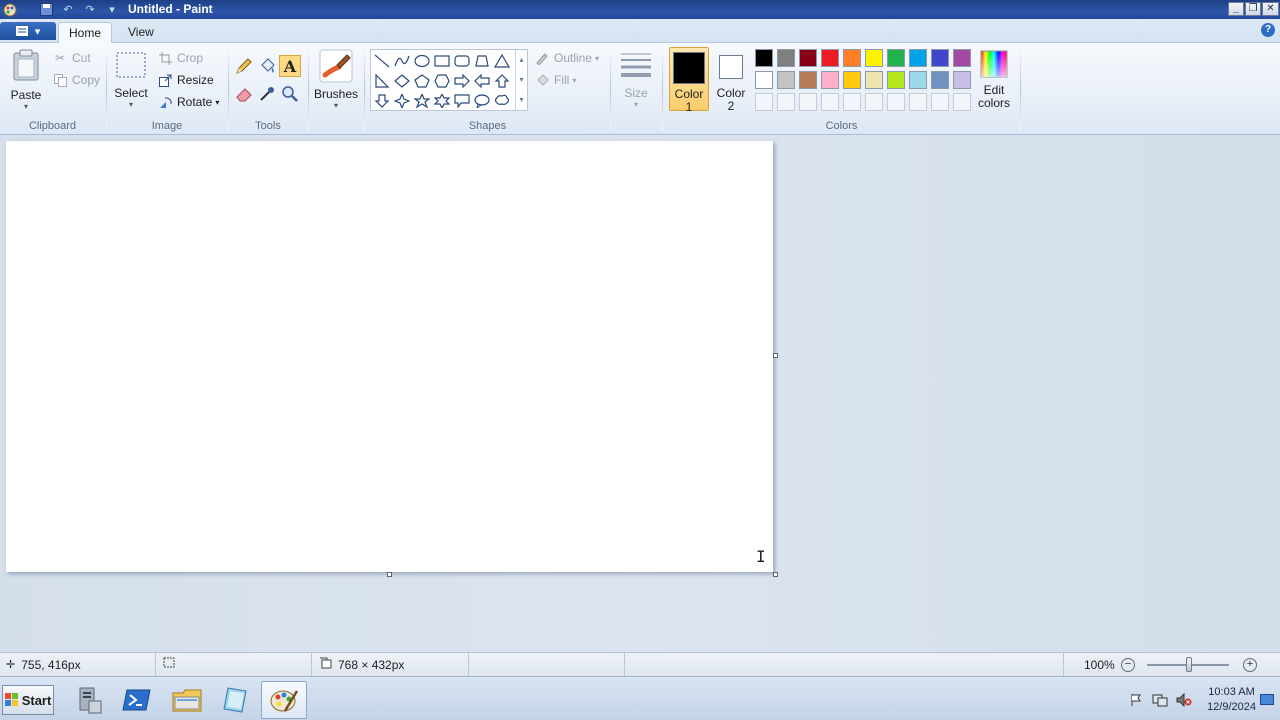 Image resolution: width=1280 pixels, height=720 pixels. Describe the element at coordinates (1160, 700) in the screenshot. I see `network-icon` at that location.